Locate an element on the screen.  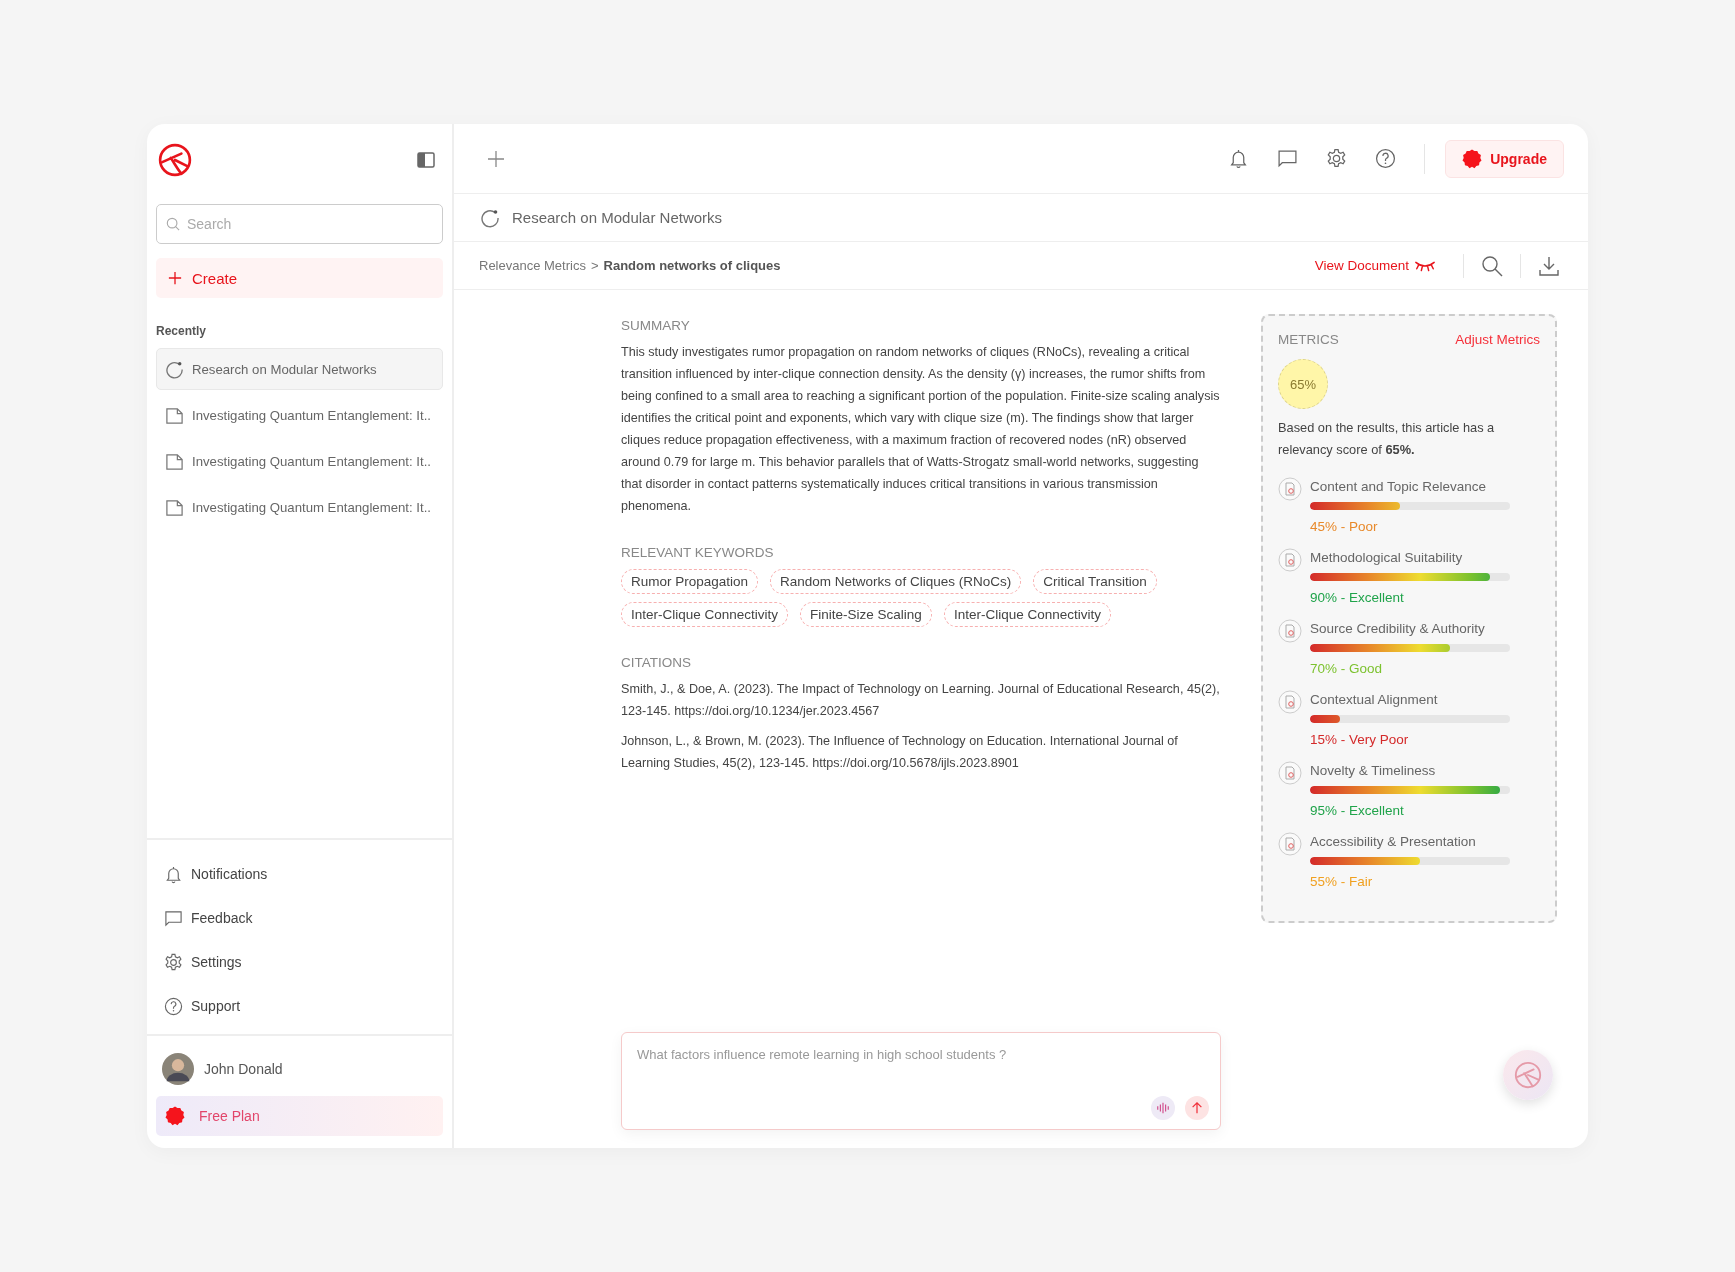
panel-heading: METRICS is located at coordinates (1308, 339).